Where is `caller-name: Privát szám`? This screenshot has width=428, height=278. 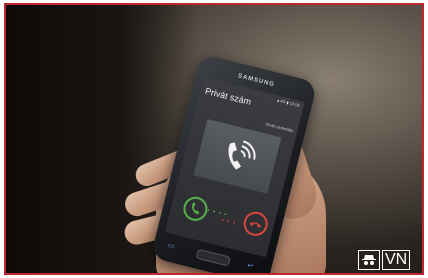
caller-name: Privát szám is located at coordinates (228, 96).